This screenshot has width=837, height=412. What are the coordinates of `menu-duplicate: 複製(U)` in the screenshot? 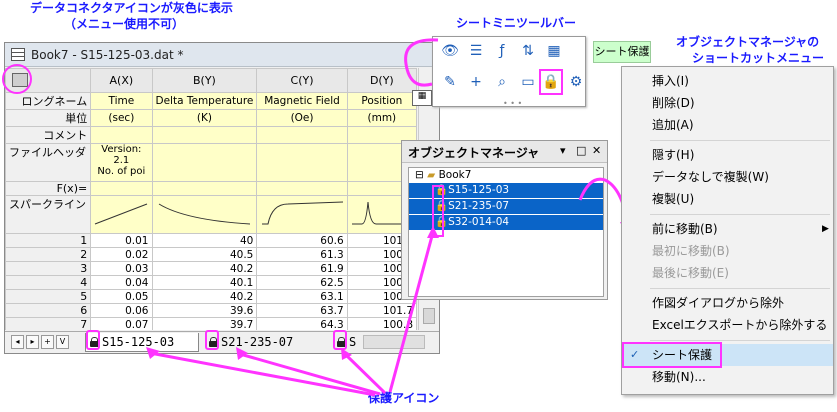 It's located at (727, 199).